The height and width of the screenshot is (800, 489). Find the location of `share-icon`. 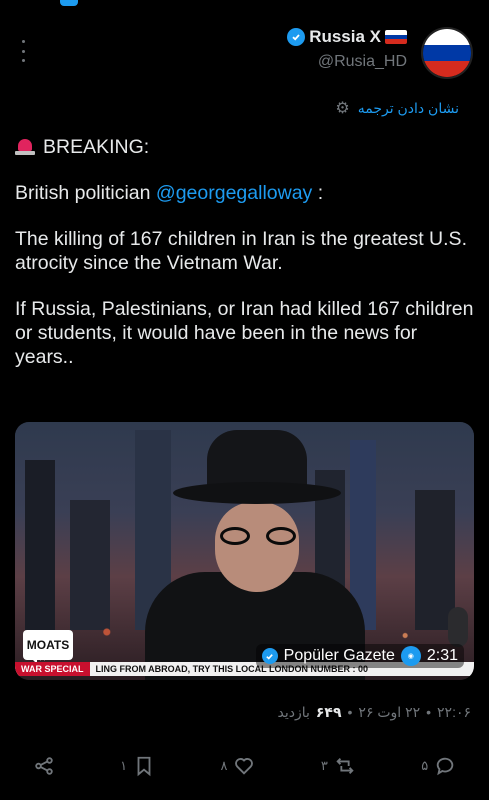

share-icon is located at coordinates (43, 766).